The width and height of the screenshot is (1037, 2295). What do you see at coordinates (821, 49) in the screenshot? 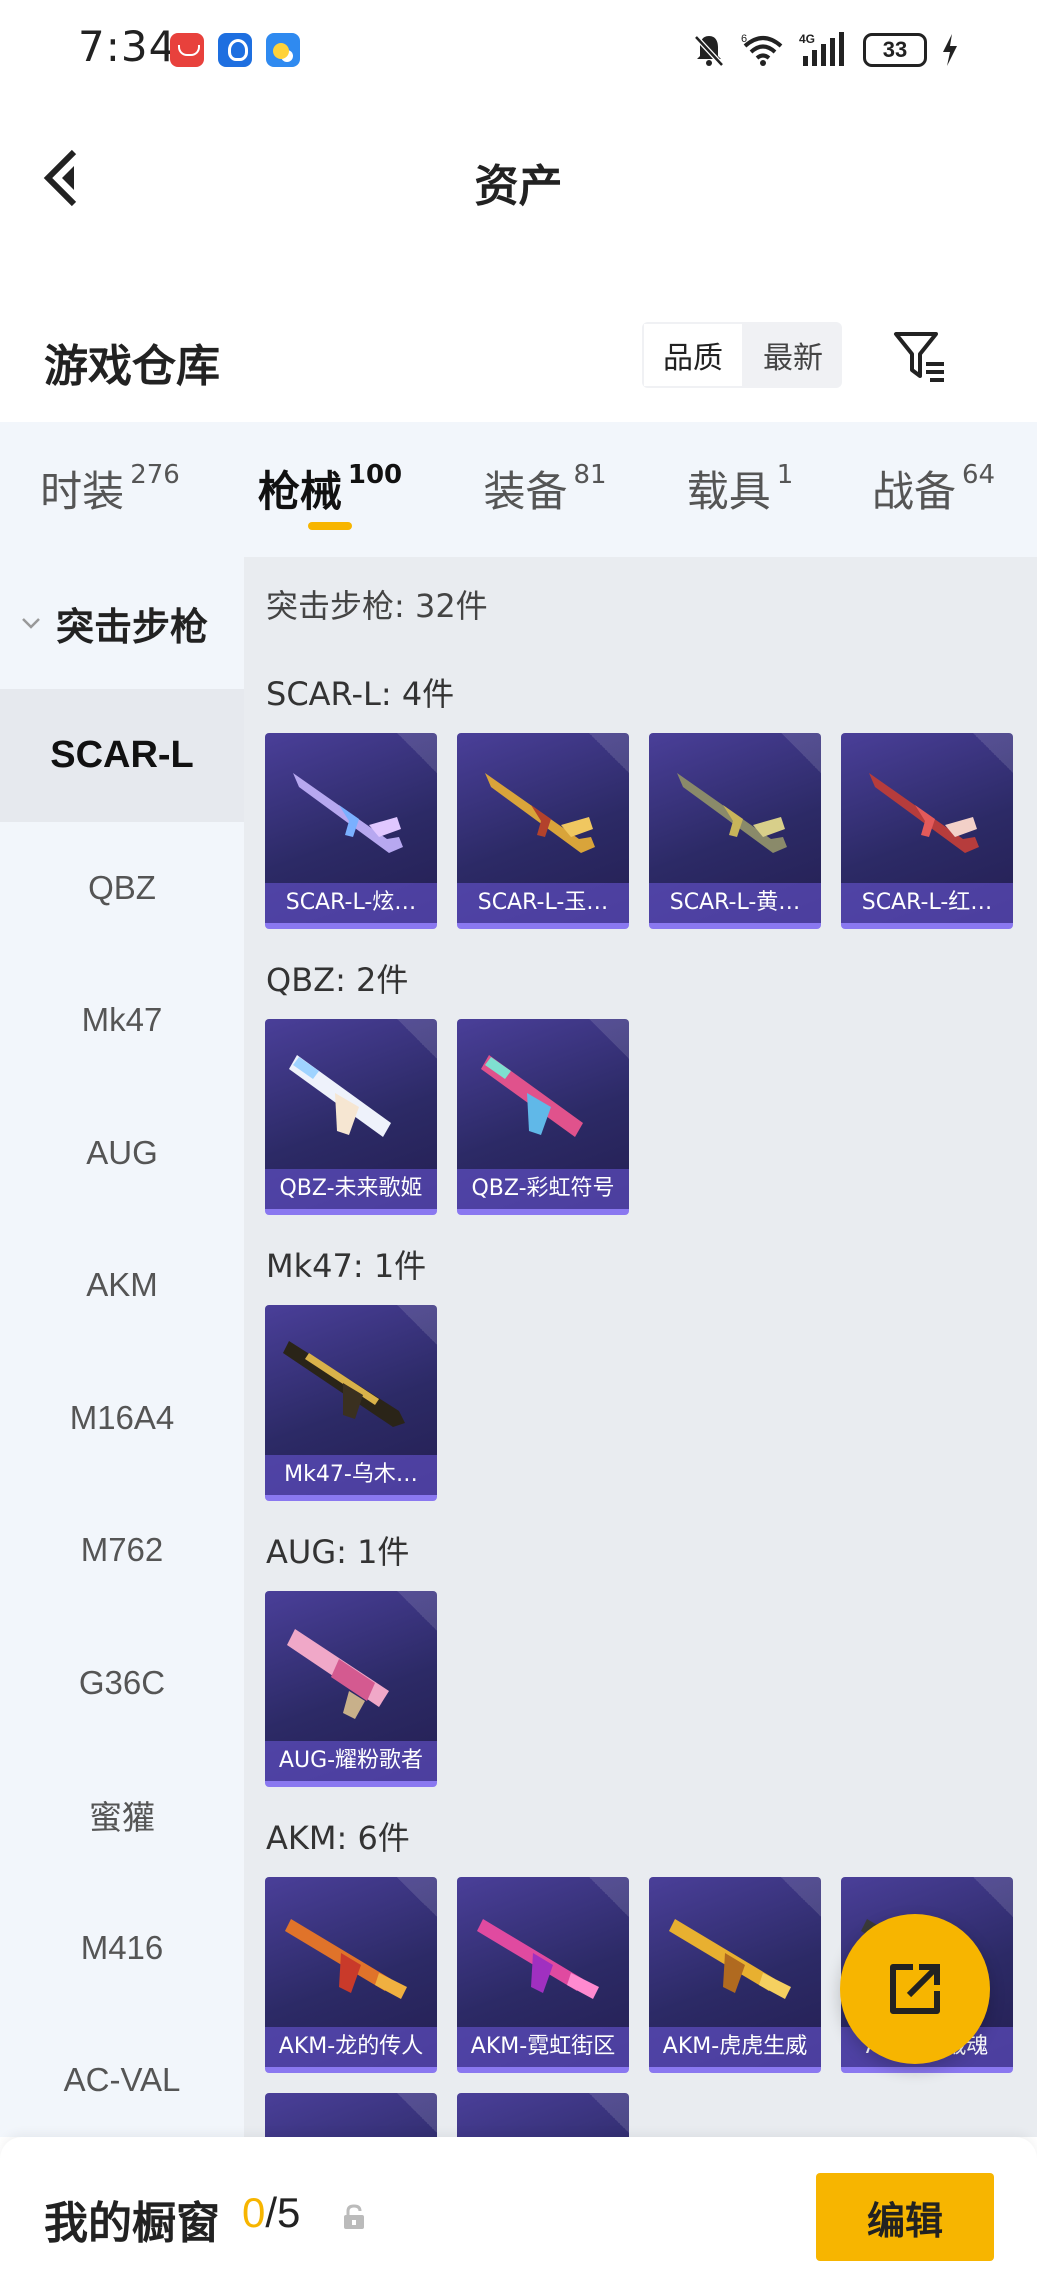
I see `cell-signal-icon: 4G` at bounding box center [821, 49].